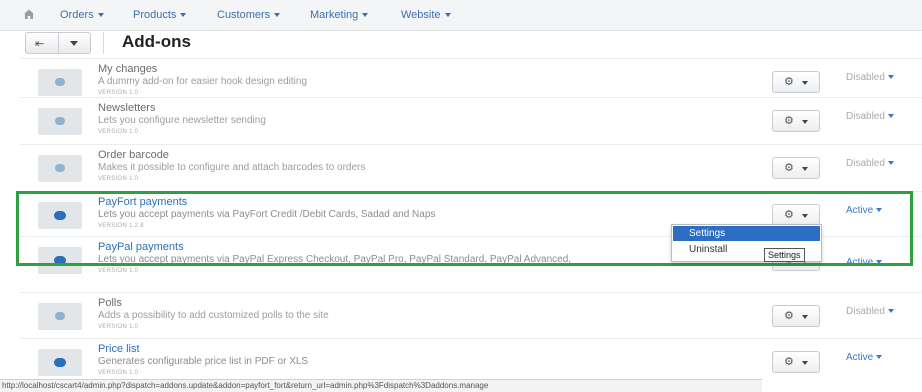  Describe the element at coordinates (334, 15) in the screenshot. I see `menu-marketing-label: Marketing` at that location.